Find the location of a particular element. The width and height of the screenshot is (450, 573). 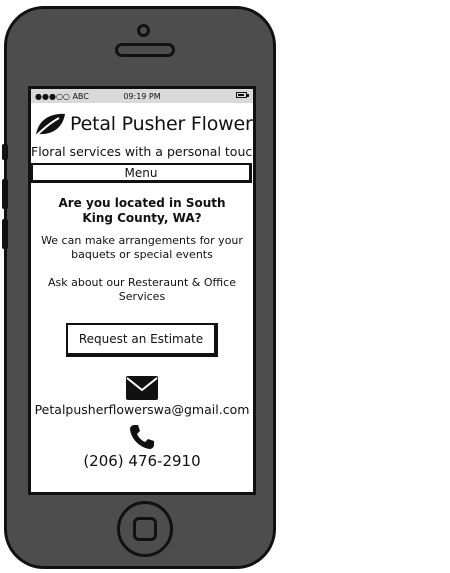

volume-up-button is located at coordinates (5, 194).